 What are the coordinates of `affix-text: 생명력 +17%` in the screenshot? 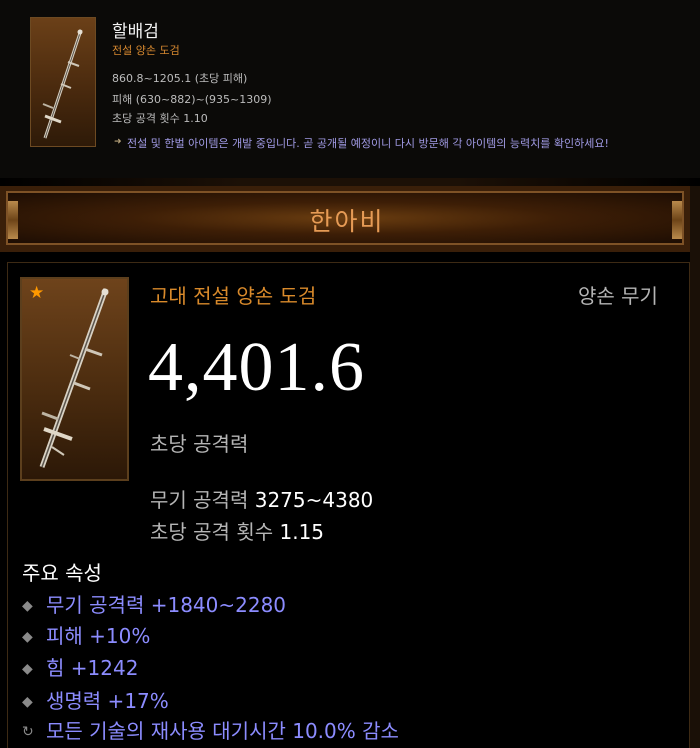 It's located at (107, 701).